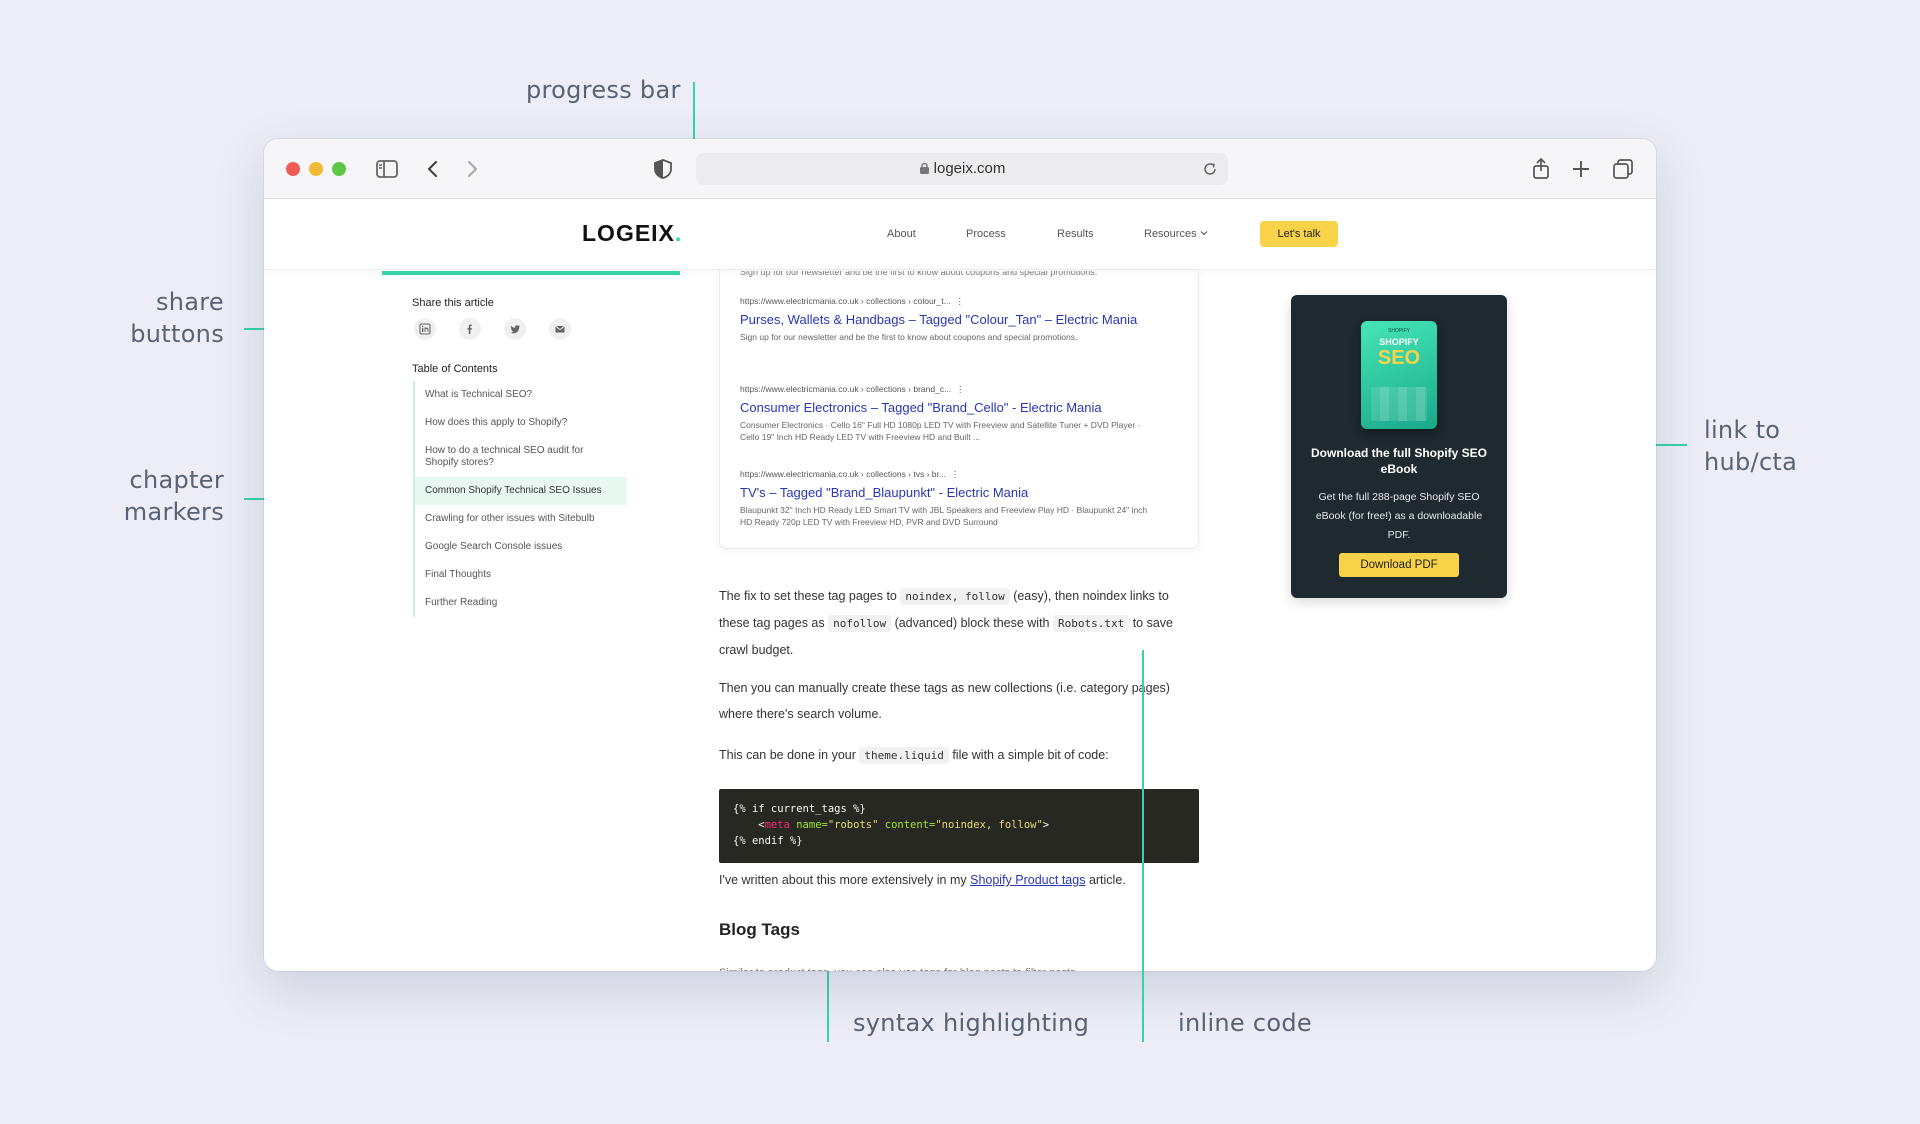  What do you see at coordinates (189, 302) in the screenshot?
I see `annotation-share-line1: share` at bounding box center [189, 302].